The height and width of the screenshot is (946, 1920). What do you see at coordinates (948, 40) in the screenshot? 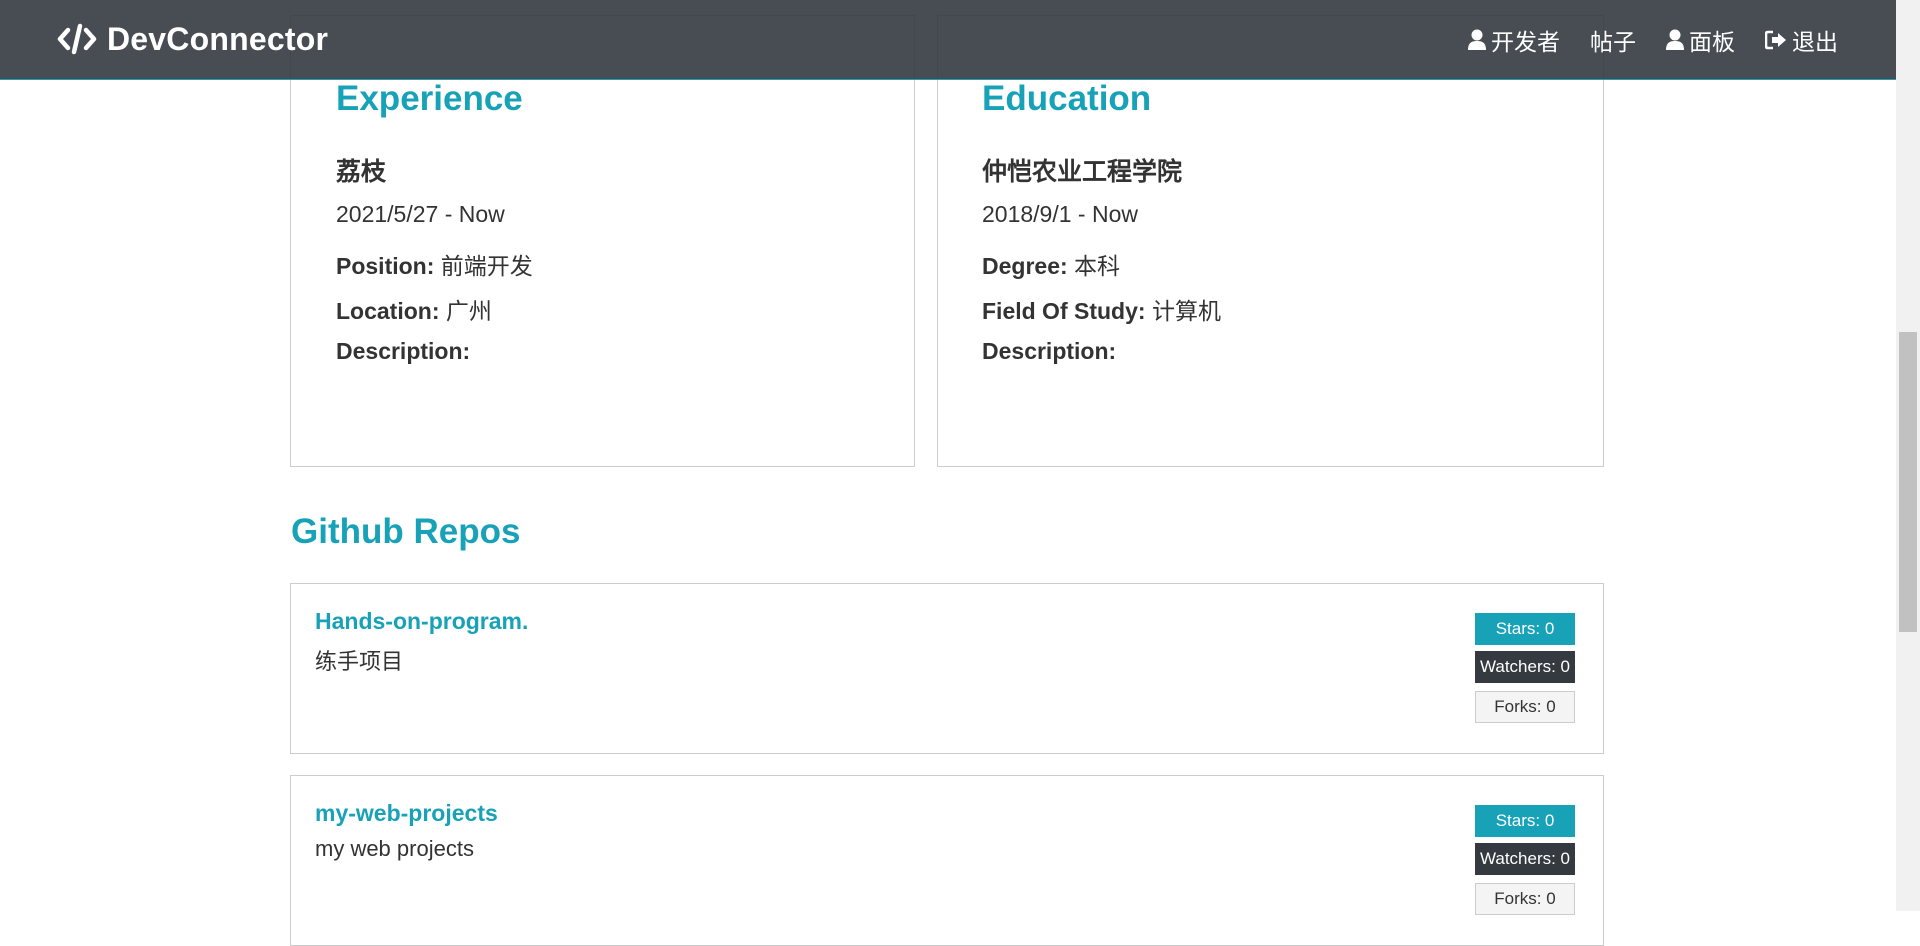
I see `navbar: DevConnector 开发者 帖子 面板 退出` at bounding box center [948, 40].